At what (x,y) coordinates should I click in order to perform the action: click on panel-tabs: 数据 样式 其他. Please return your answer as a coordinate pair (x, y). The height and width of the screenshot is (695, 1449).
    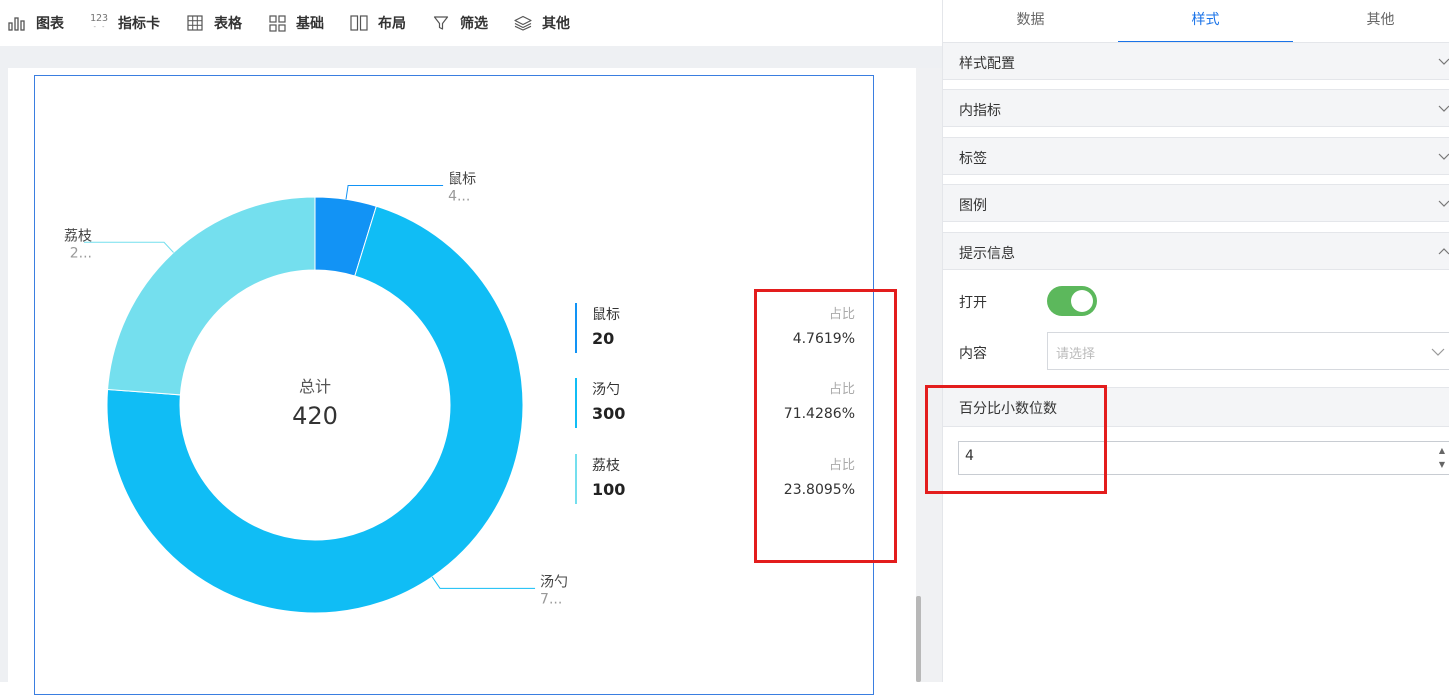
    Looking at the image, I should click on (1196, 21).